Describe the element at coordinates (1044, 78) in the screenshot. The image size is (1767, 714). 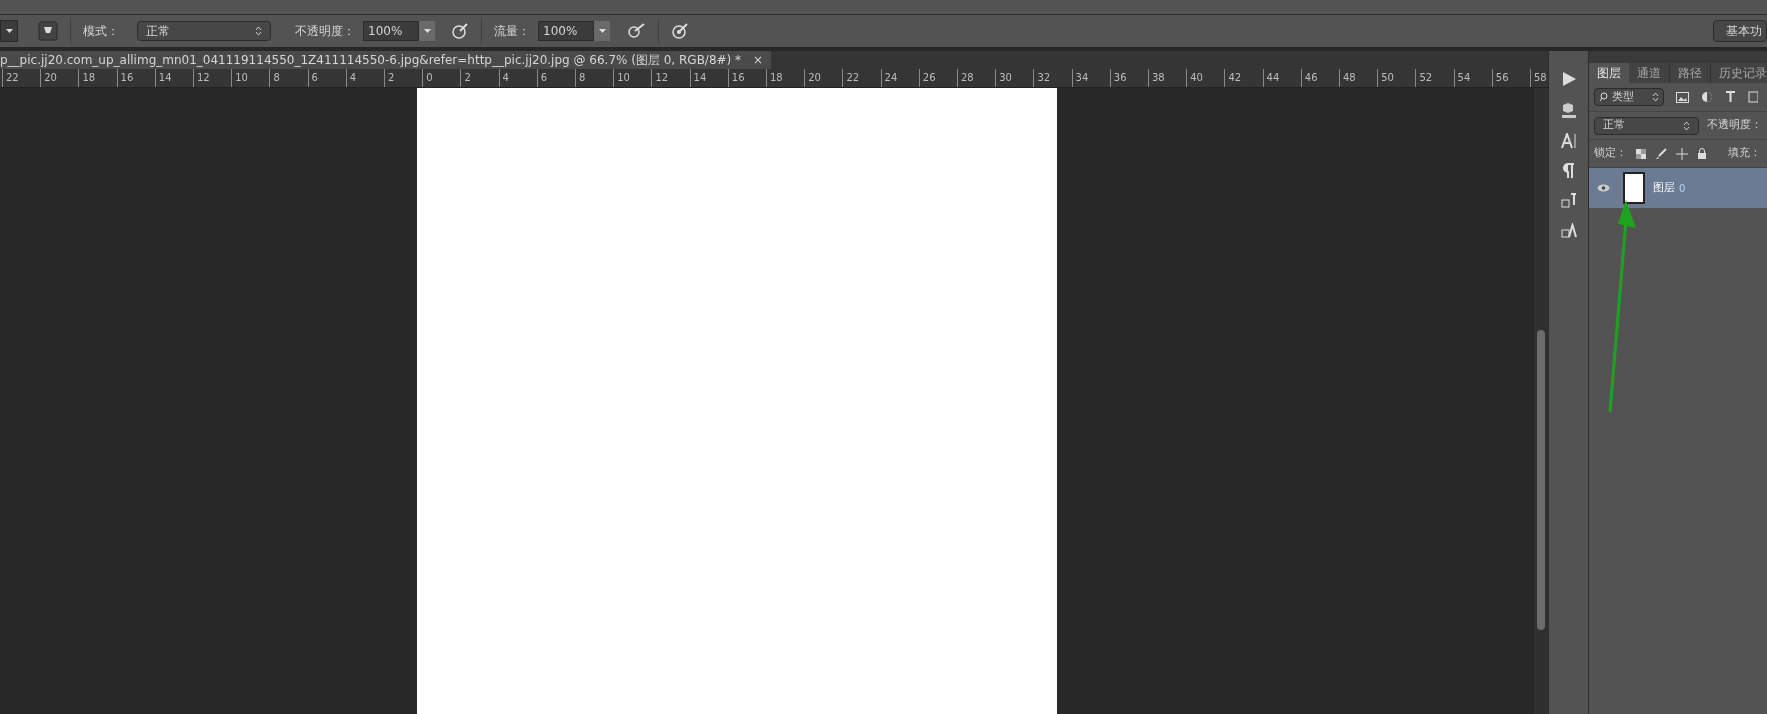
I see `ruler-label: 32` at that location.